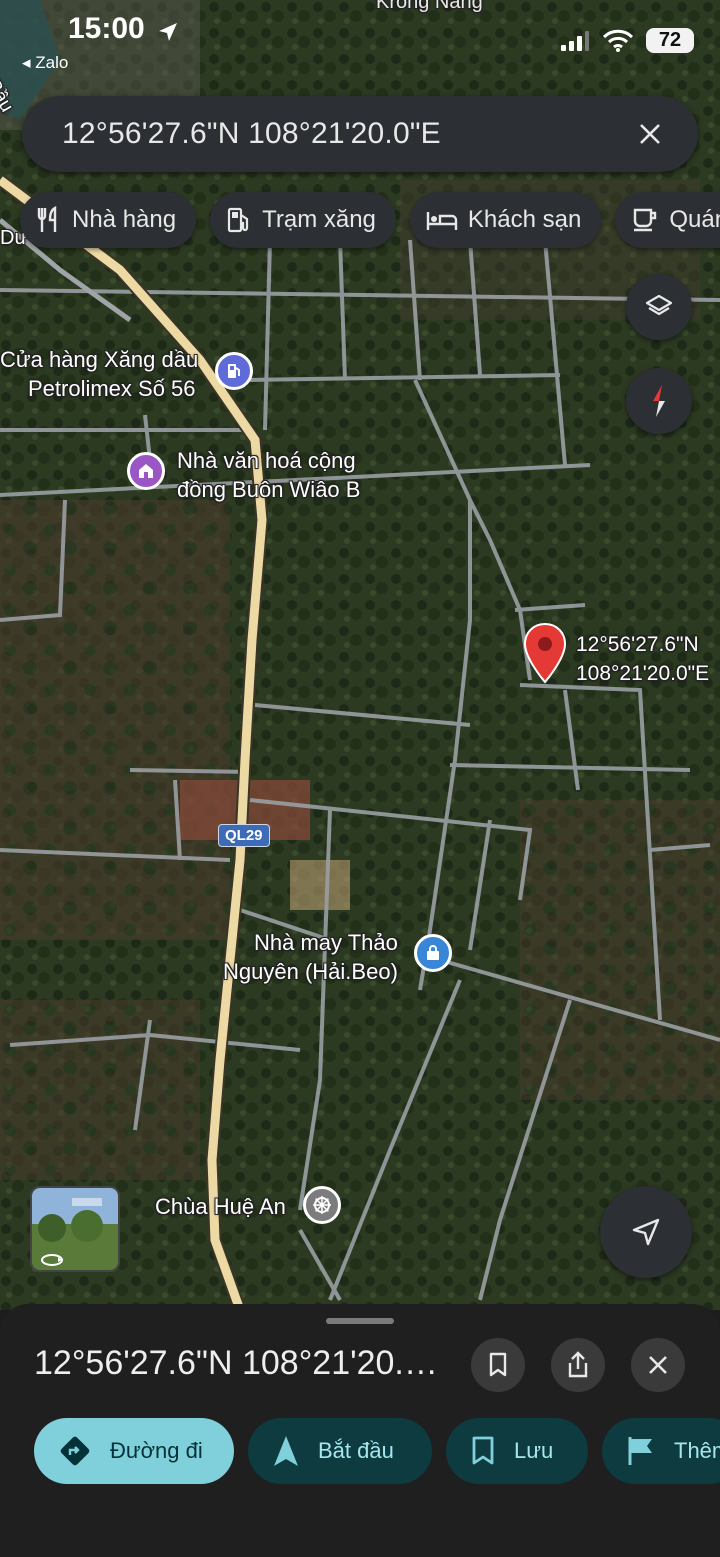 The width and height of the screenshot is (720, 1557). Describe the element at coordinates (575, 40) in the screenshot. I see `cellular-signal-icon` at that location.